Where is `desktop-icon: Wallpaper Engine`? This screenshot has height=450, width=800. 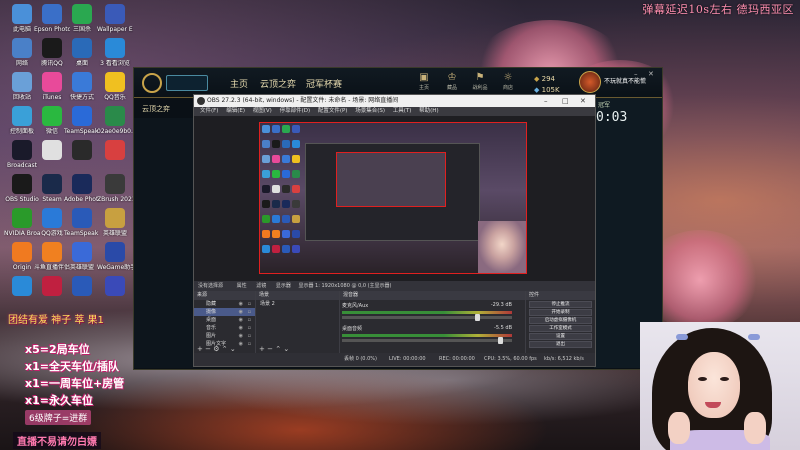 desktop-icon: Wallpaper Engine is located at coordinates (115, 18).